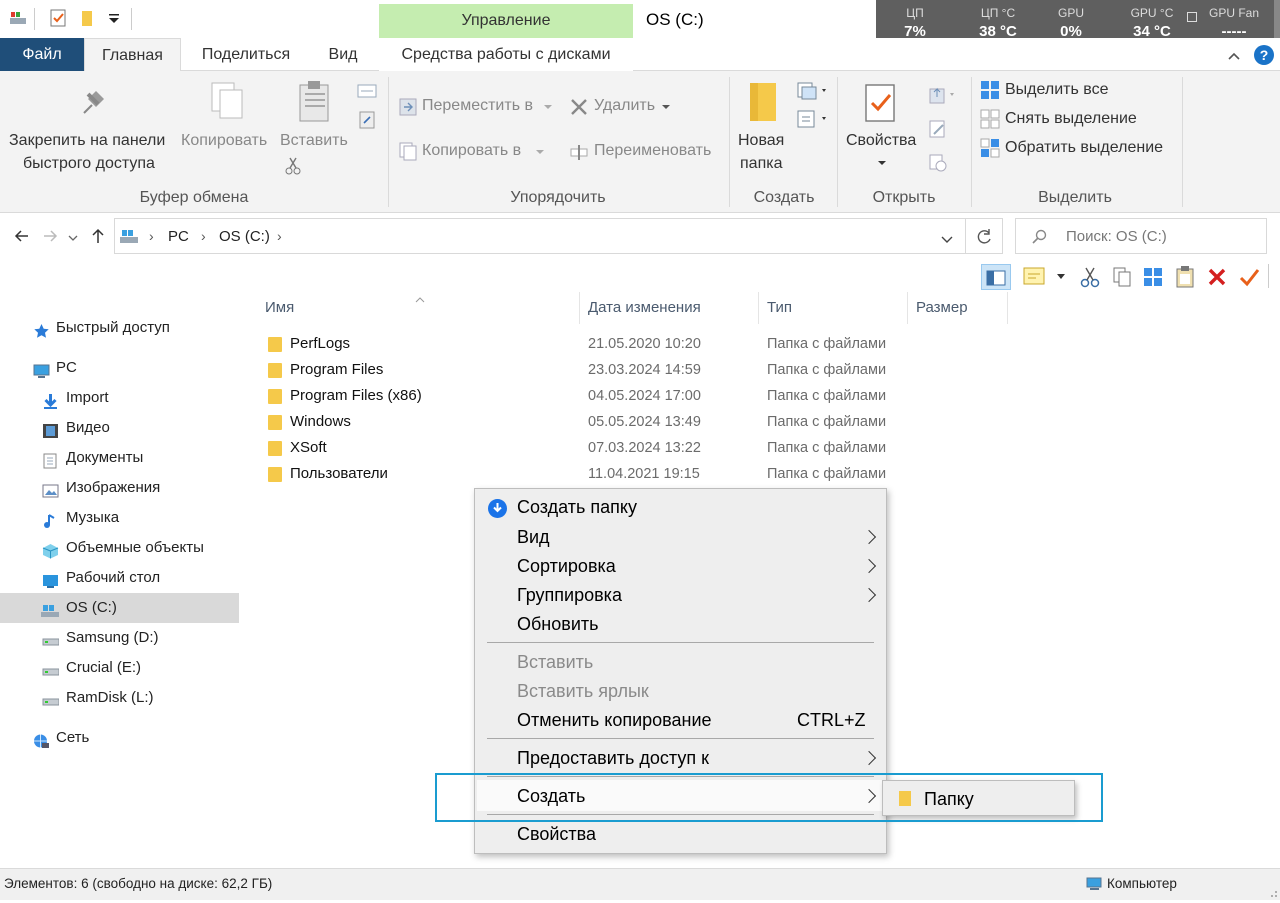 This screenshot has width=1280, height=903. I want to click on new-folder-icon, so click(88, 18).